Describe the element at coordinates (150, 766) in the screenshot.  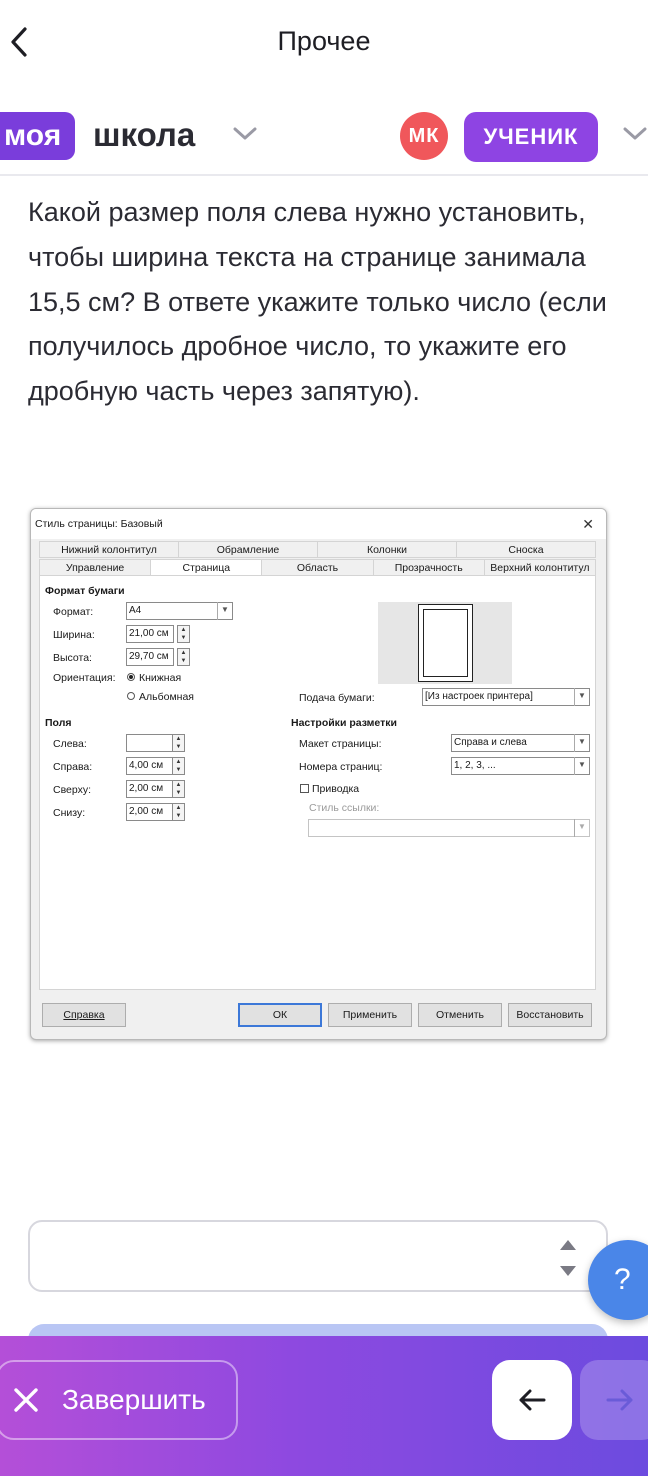
I see `margin-right-field: 4,00 см` at that location.